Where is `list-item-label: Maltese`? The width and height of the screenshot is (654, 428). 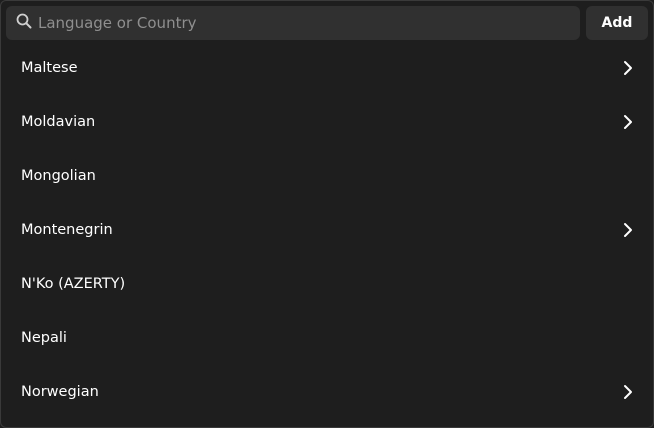 list-item-label: Maltese is located at coordinates (49, 68).